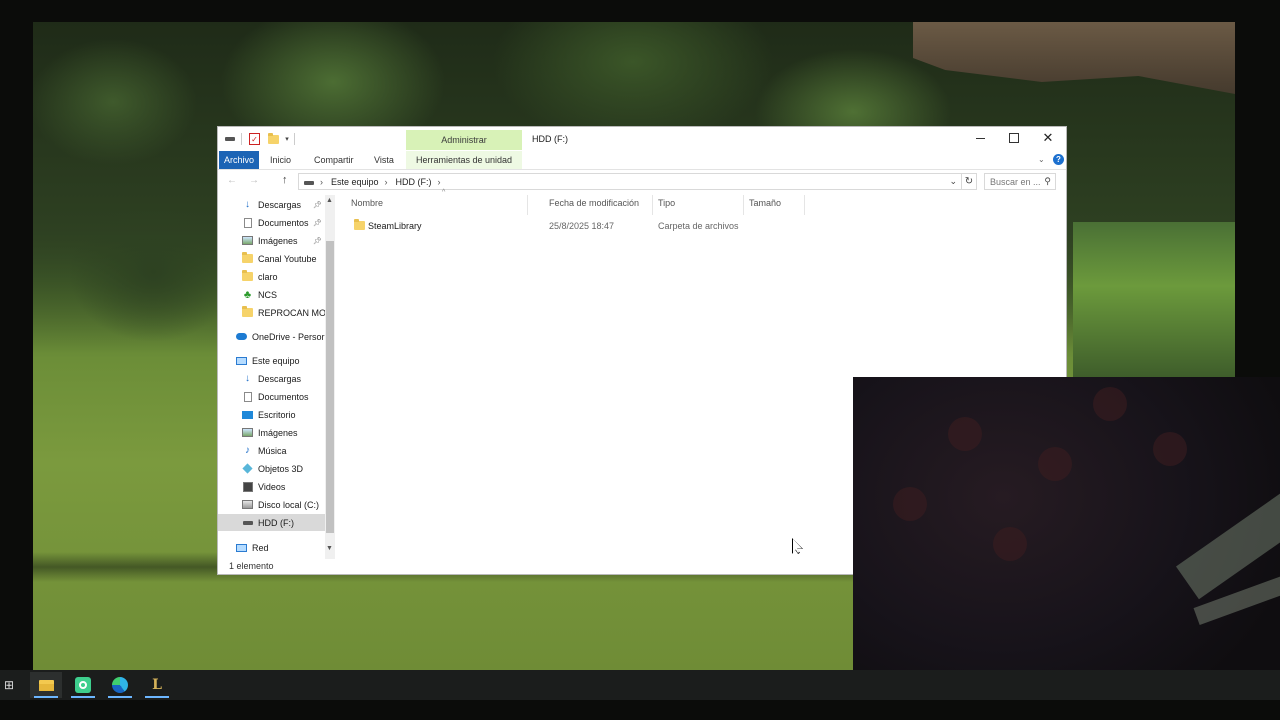 Image resolution: width=1280 pixels, height=720 pixels. What do you see at coordinates (157, 685) in the screenshot?
I see `league-of-legends-icon: L` at bounding box center [157, 685].